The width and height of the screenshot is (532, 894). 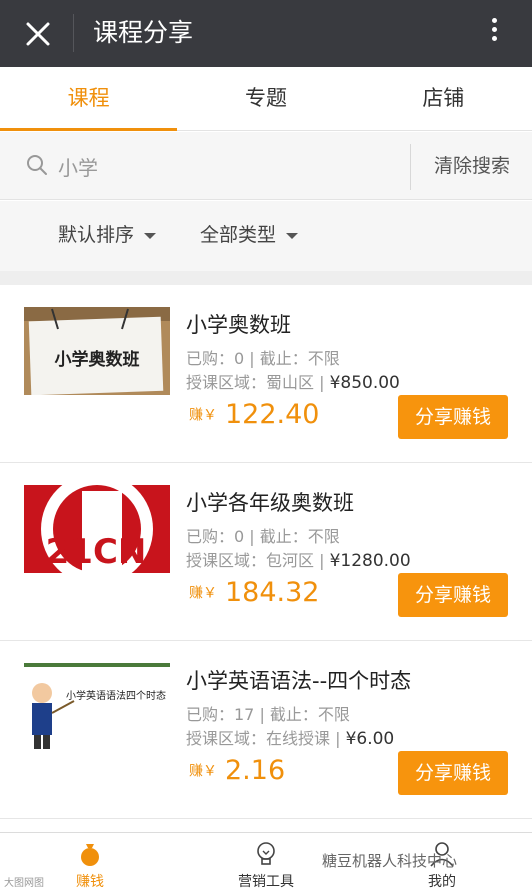 I want to click on type-label: 全部类型, so click(x=238, y=235).